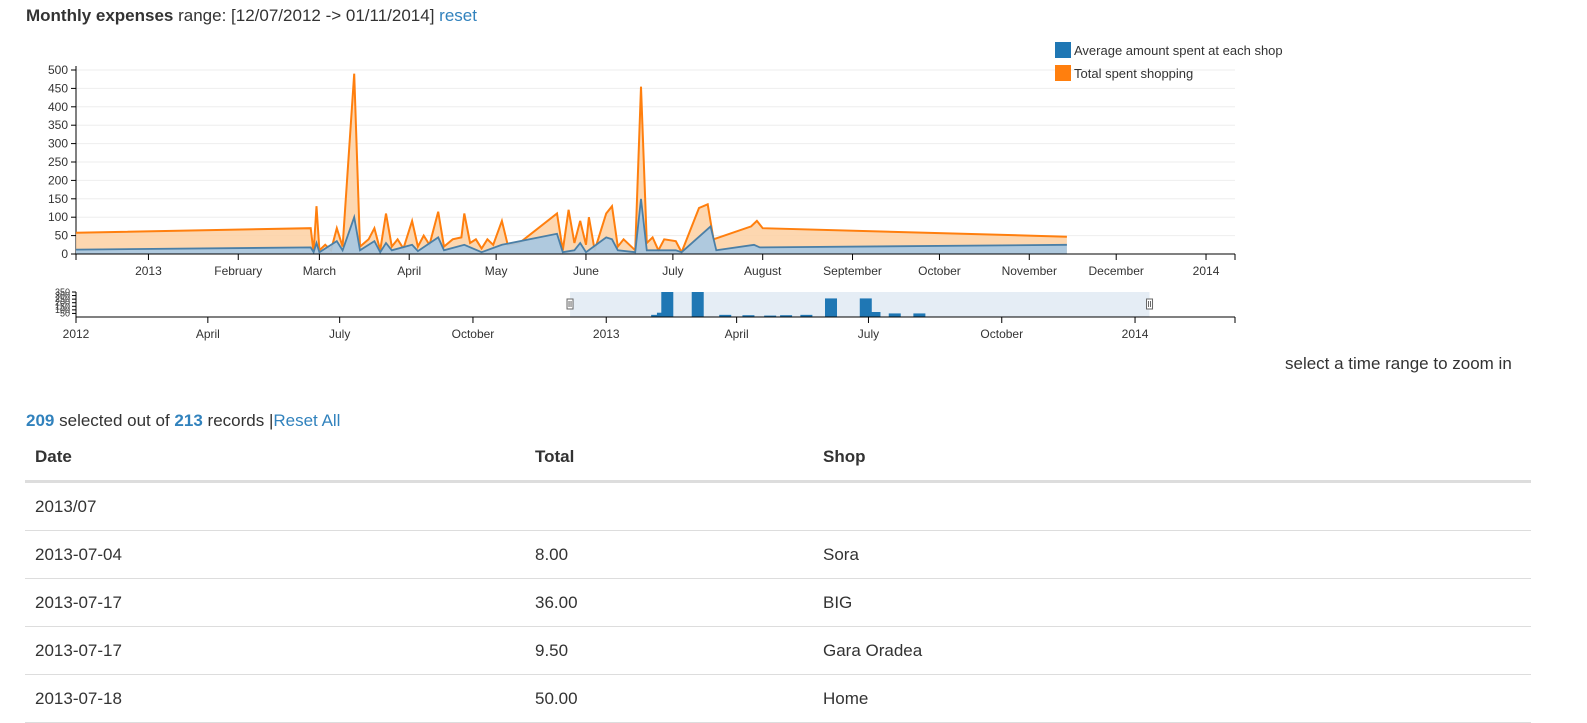  Describe the element at coordinates (202, 15) in the screenshot. I see `range-label: range:` at that location.